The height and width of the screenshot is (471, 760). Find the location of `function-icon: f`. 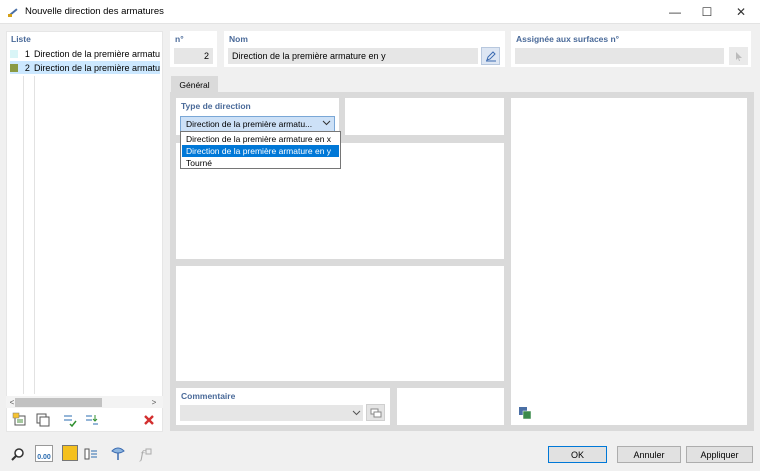

function-icon: f is located at coordinates (145, 454).